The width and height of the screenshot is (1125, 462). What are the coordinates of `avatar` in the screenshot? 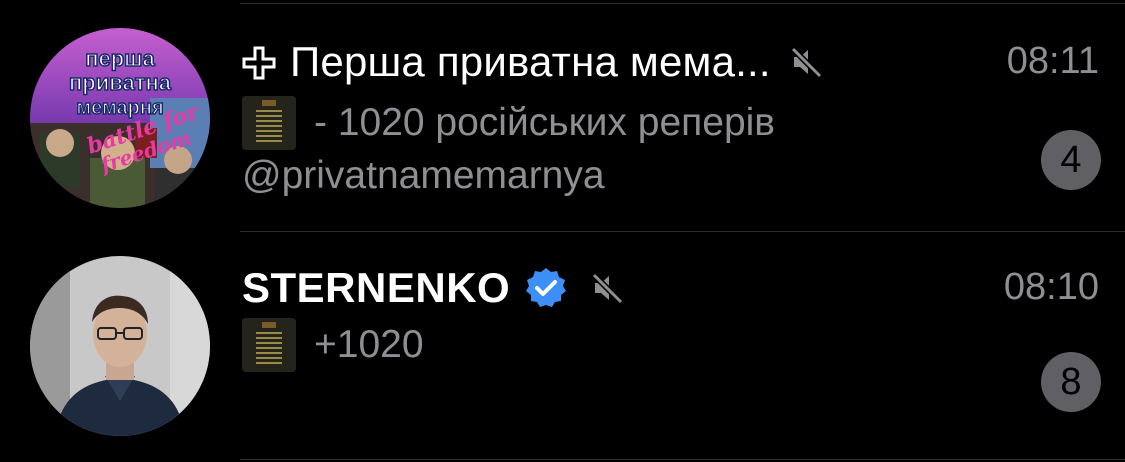 It's located at (120, 346).